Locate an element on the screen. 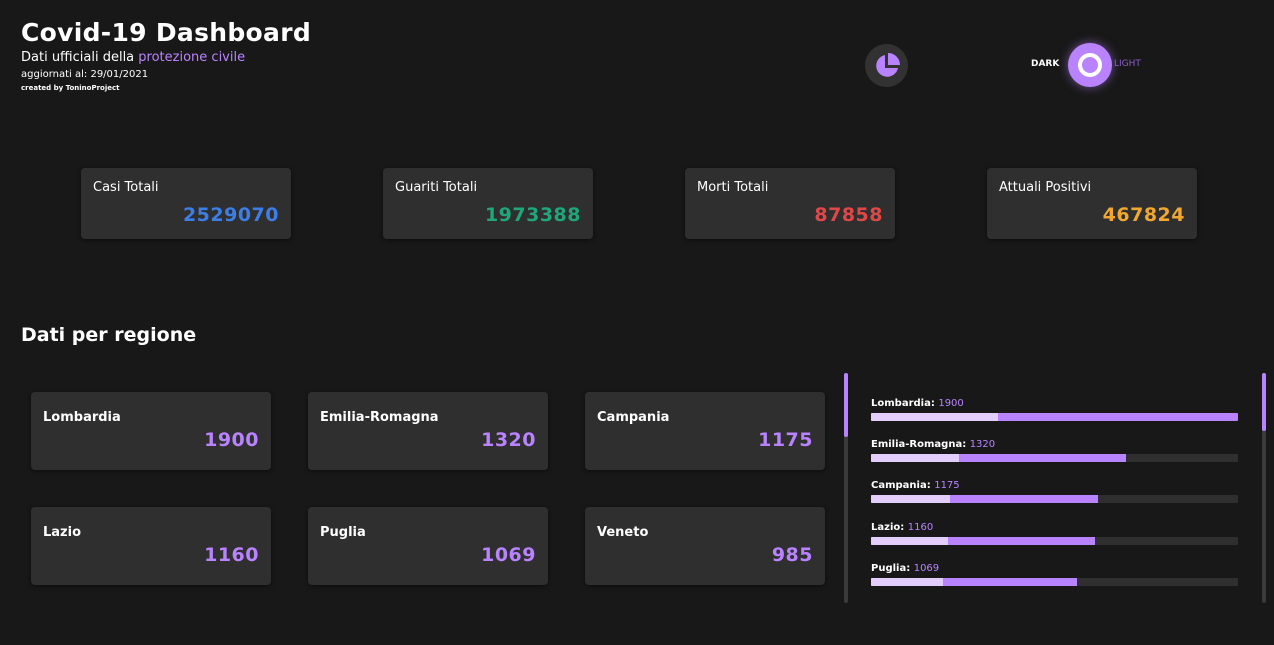  region-value: 1069 is located at coordinates (508, 555).